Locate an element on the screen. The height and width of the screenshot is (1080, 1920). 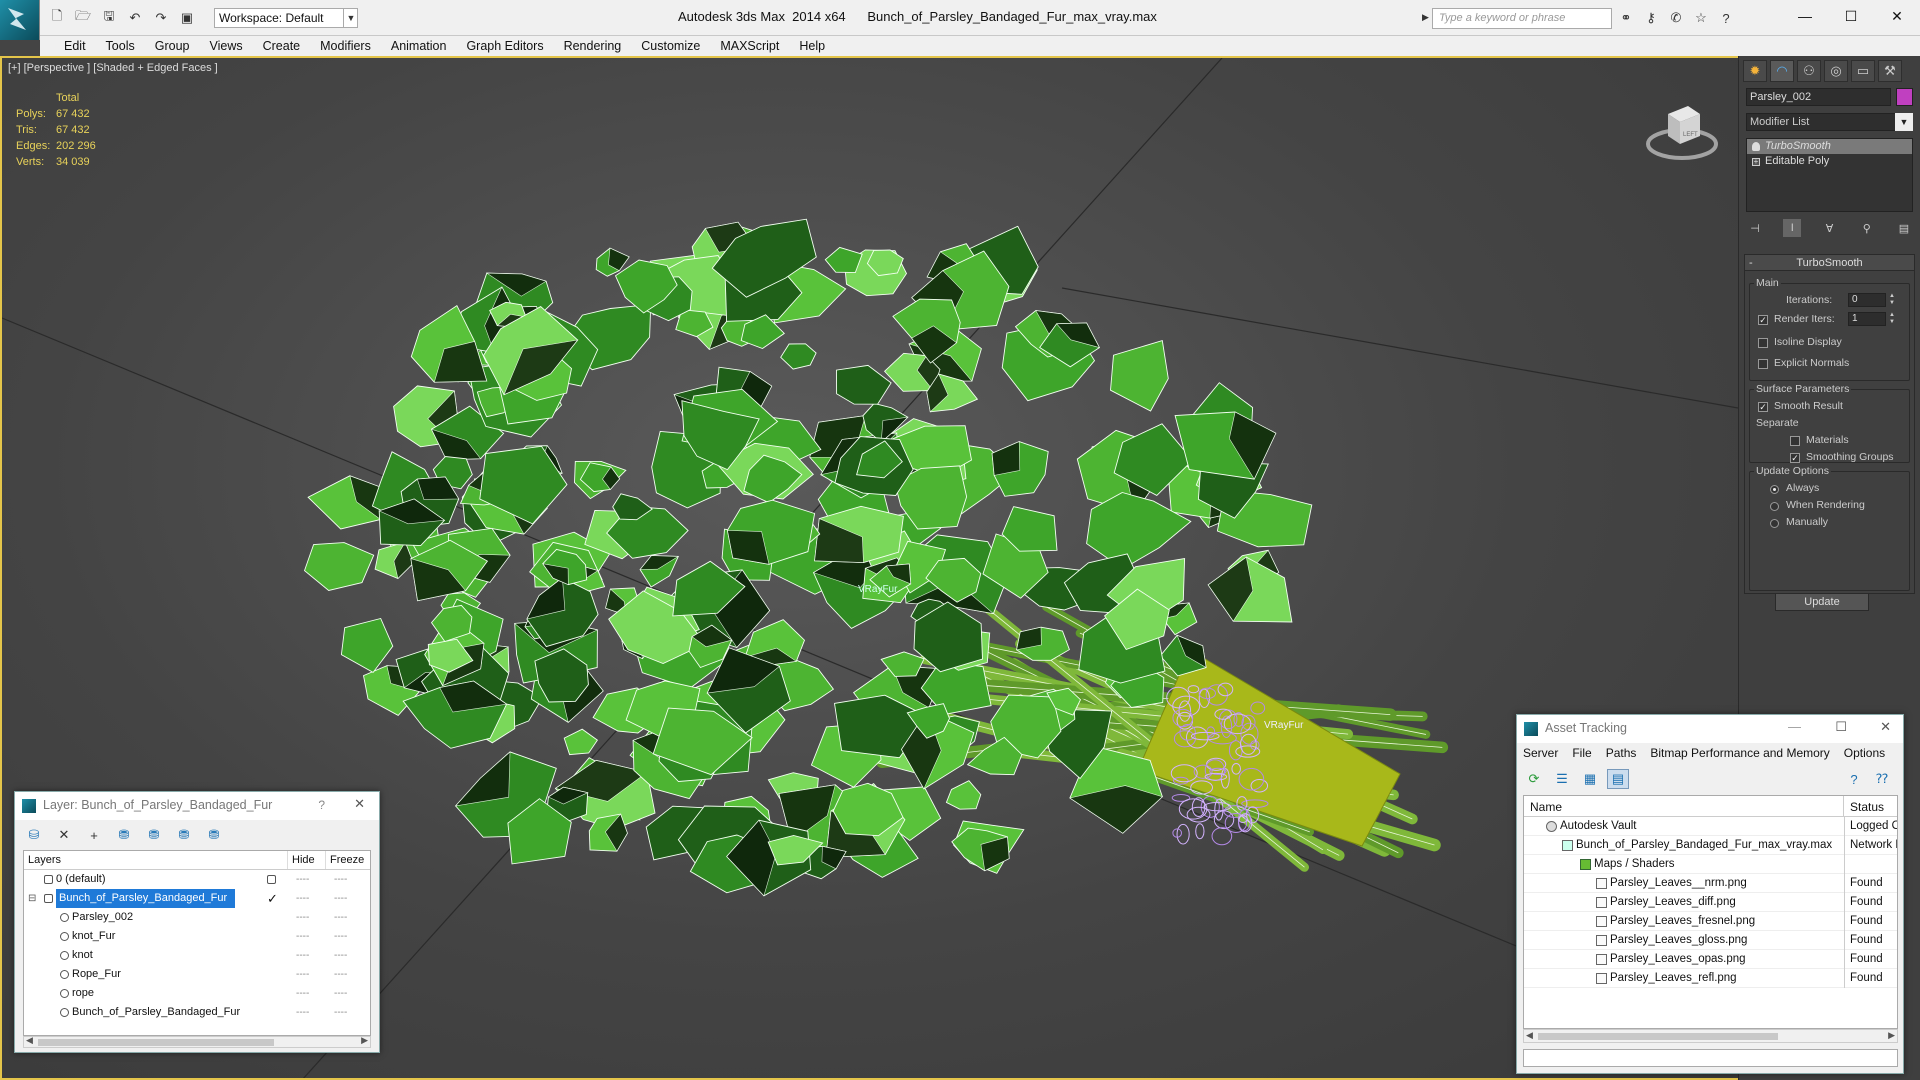
add-to-layer-icon: + is located at coordinates (94, 835).